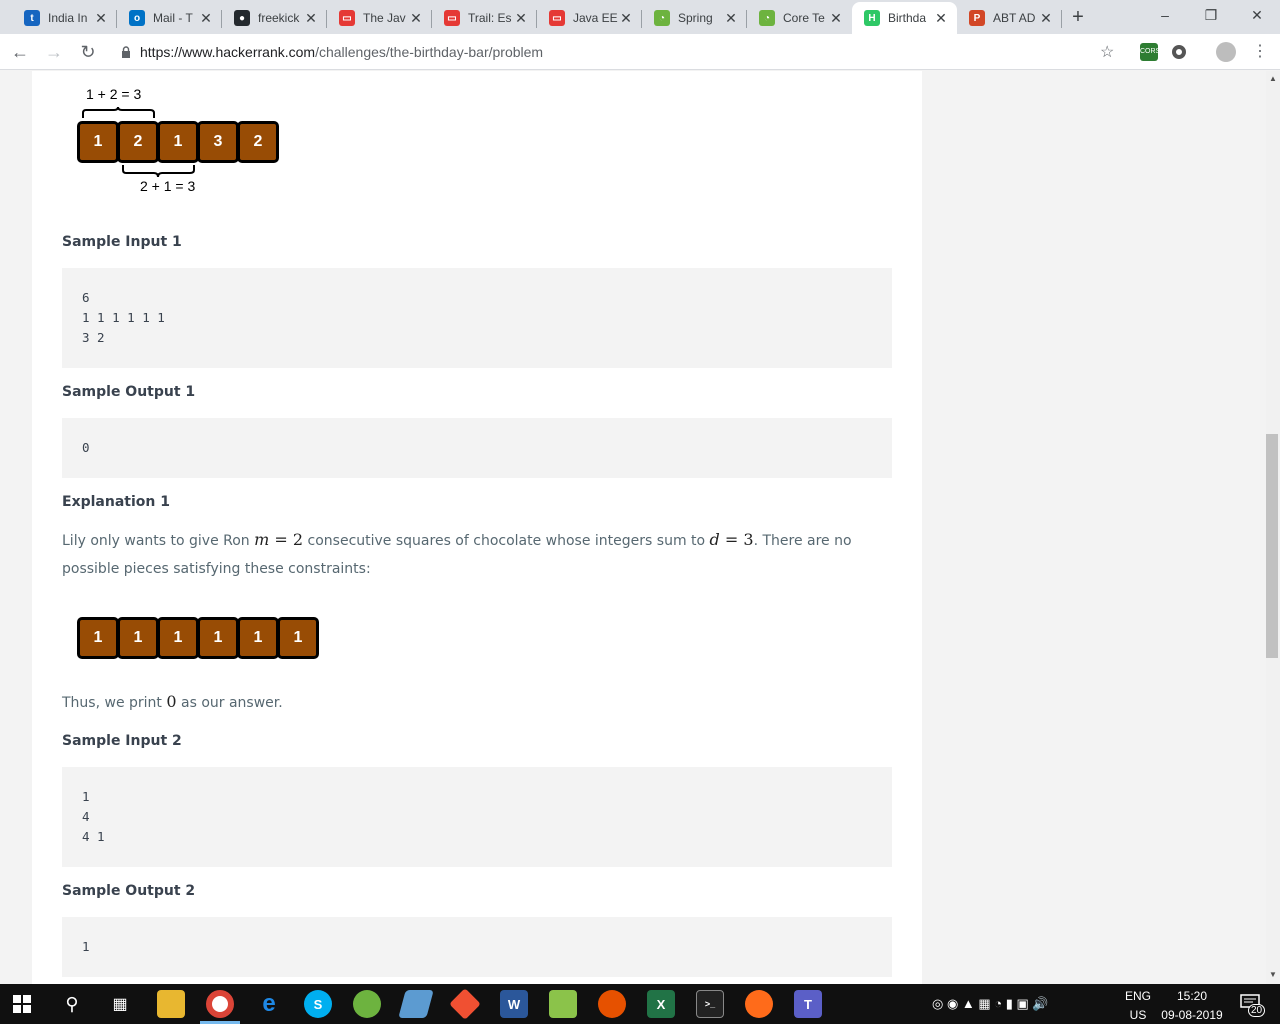 The height and width of the screenshot is (1024, 1280). What do you see at coordinates (759, 1004) in the screenshot?
I see `postman-orange-icon` at bounding box center [759, 1004].